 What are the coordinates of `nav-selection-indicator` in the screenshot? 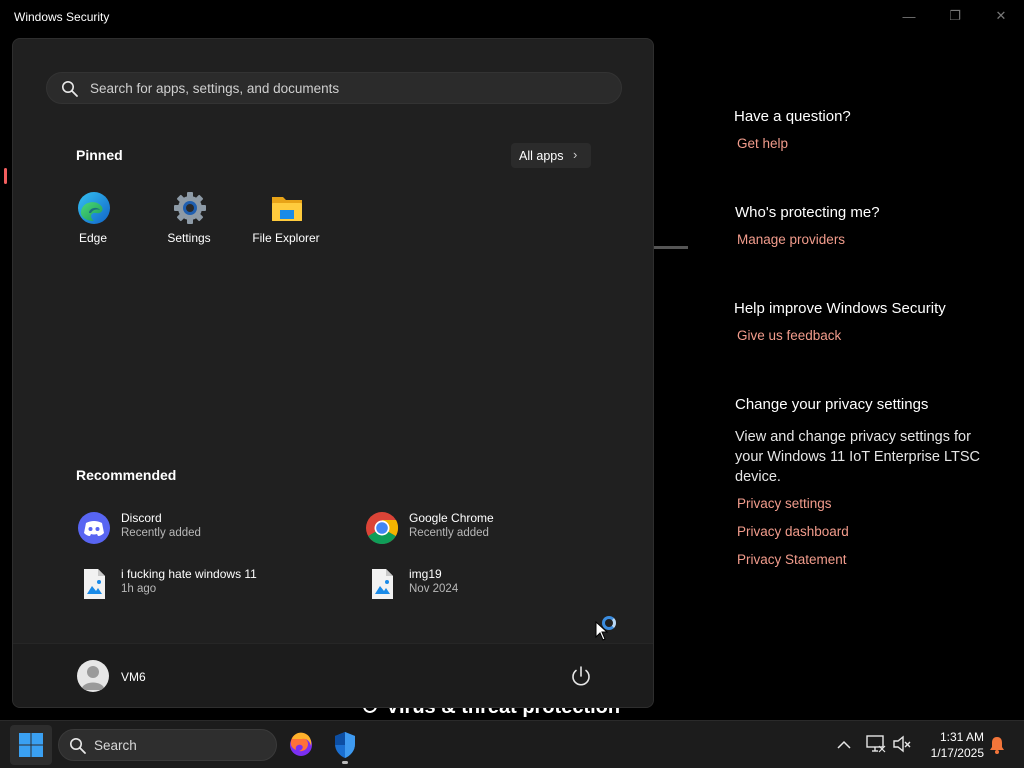 It's located at (5, 176).